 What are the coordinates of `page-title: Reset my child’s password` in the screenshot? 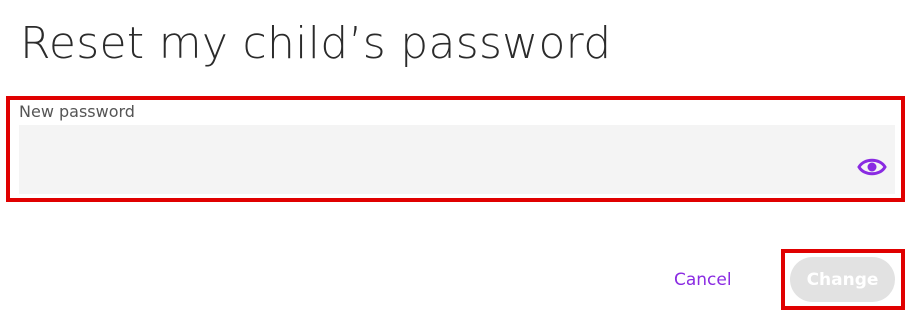 It's located at (316, 43).